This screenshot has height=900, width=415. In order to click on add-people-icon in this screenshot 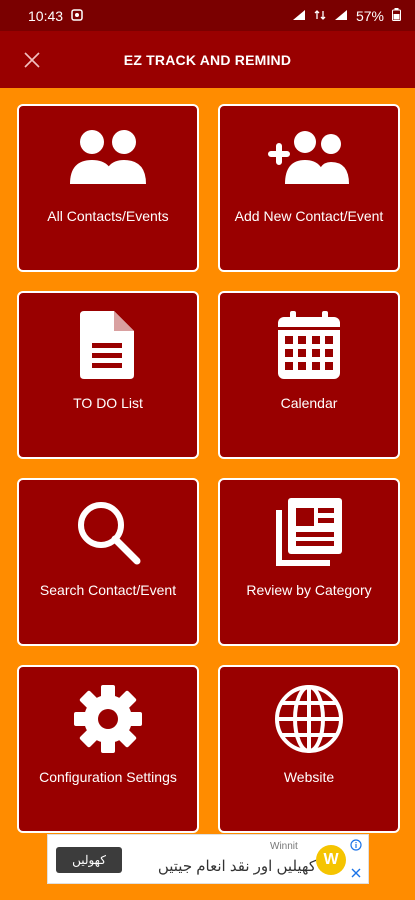, I will do `click(309, 158)`.